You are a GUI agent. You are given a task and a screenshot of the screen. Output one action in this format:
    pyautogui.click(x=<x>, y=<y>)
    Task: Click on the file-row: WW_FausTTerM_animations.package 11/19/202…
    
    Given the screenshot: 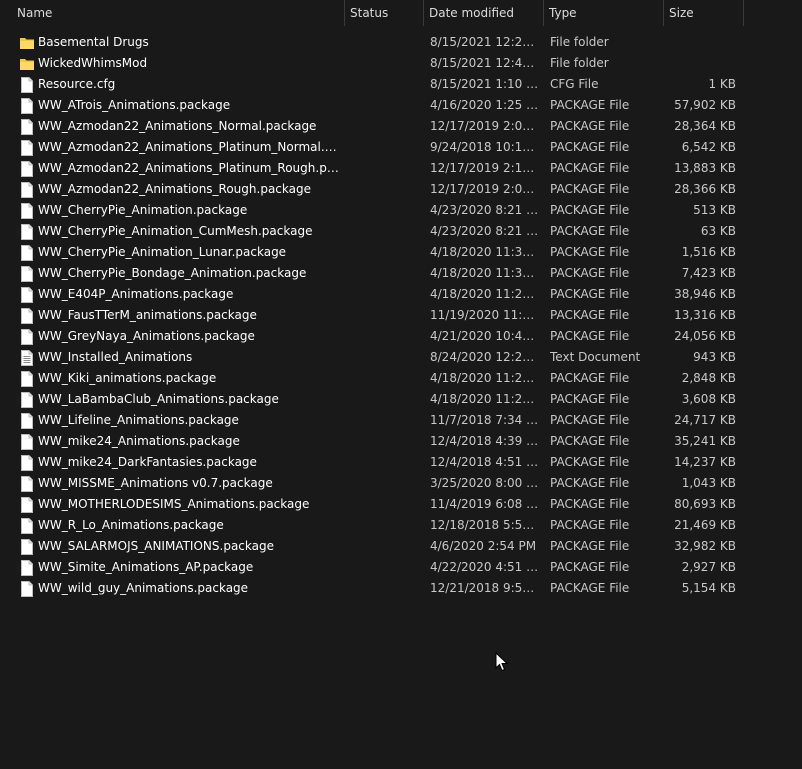 What is the action you would take?
    pyautogui.click(x=401, y=315)
    